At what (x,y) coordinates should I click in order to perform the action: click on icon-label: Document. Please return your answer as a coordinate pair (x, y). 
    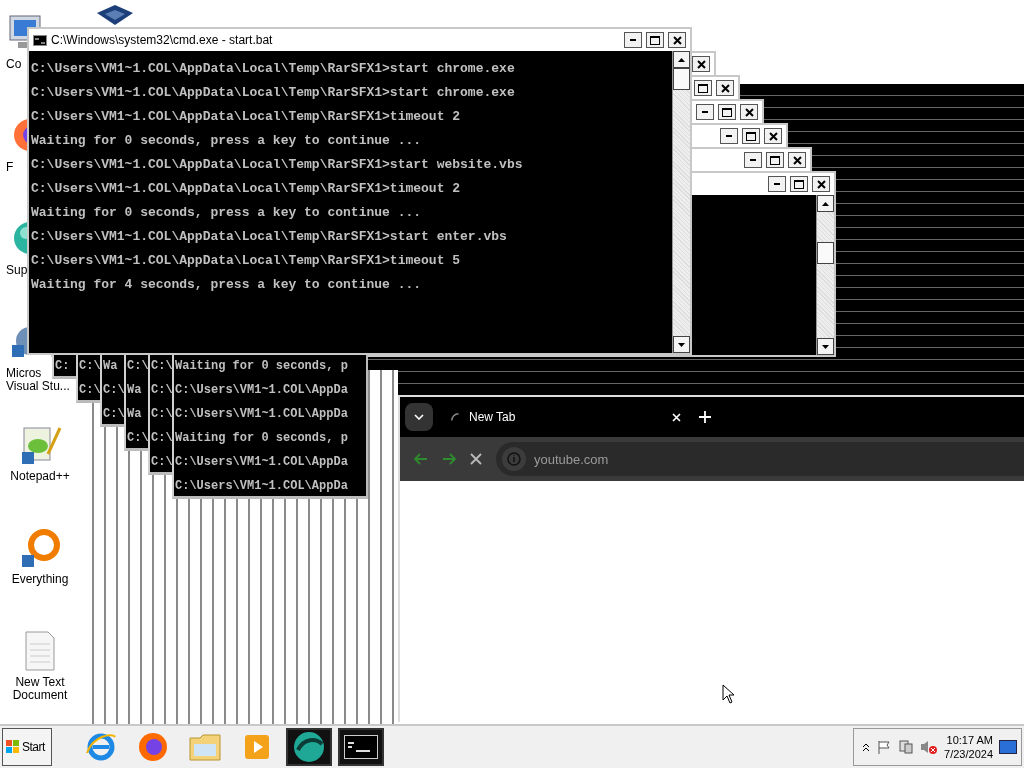
    Looking at the image, I should click on (40, 695).